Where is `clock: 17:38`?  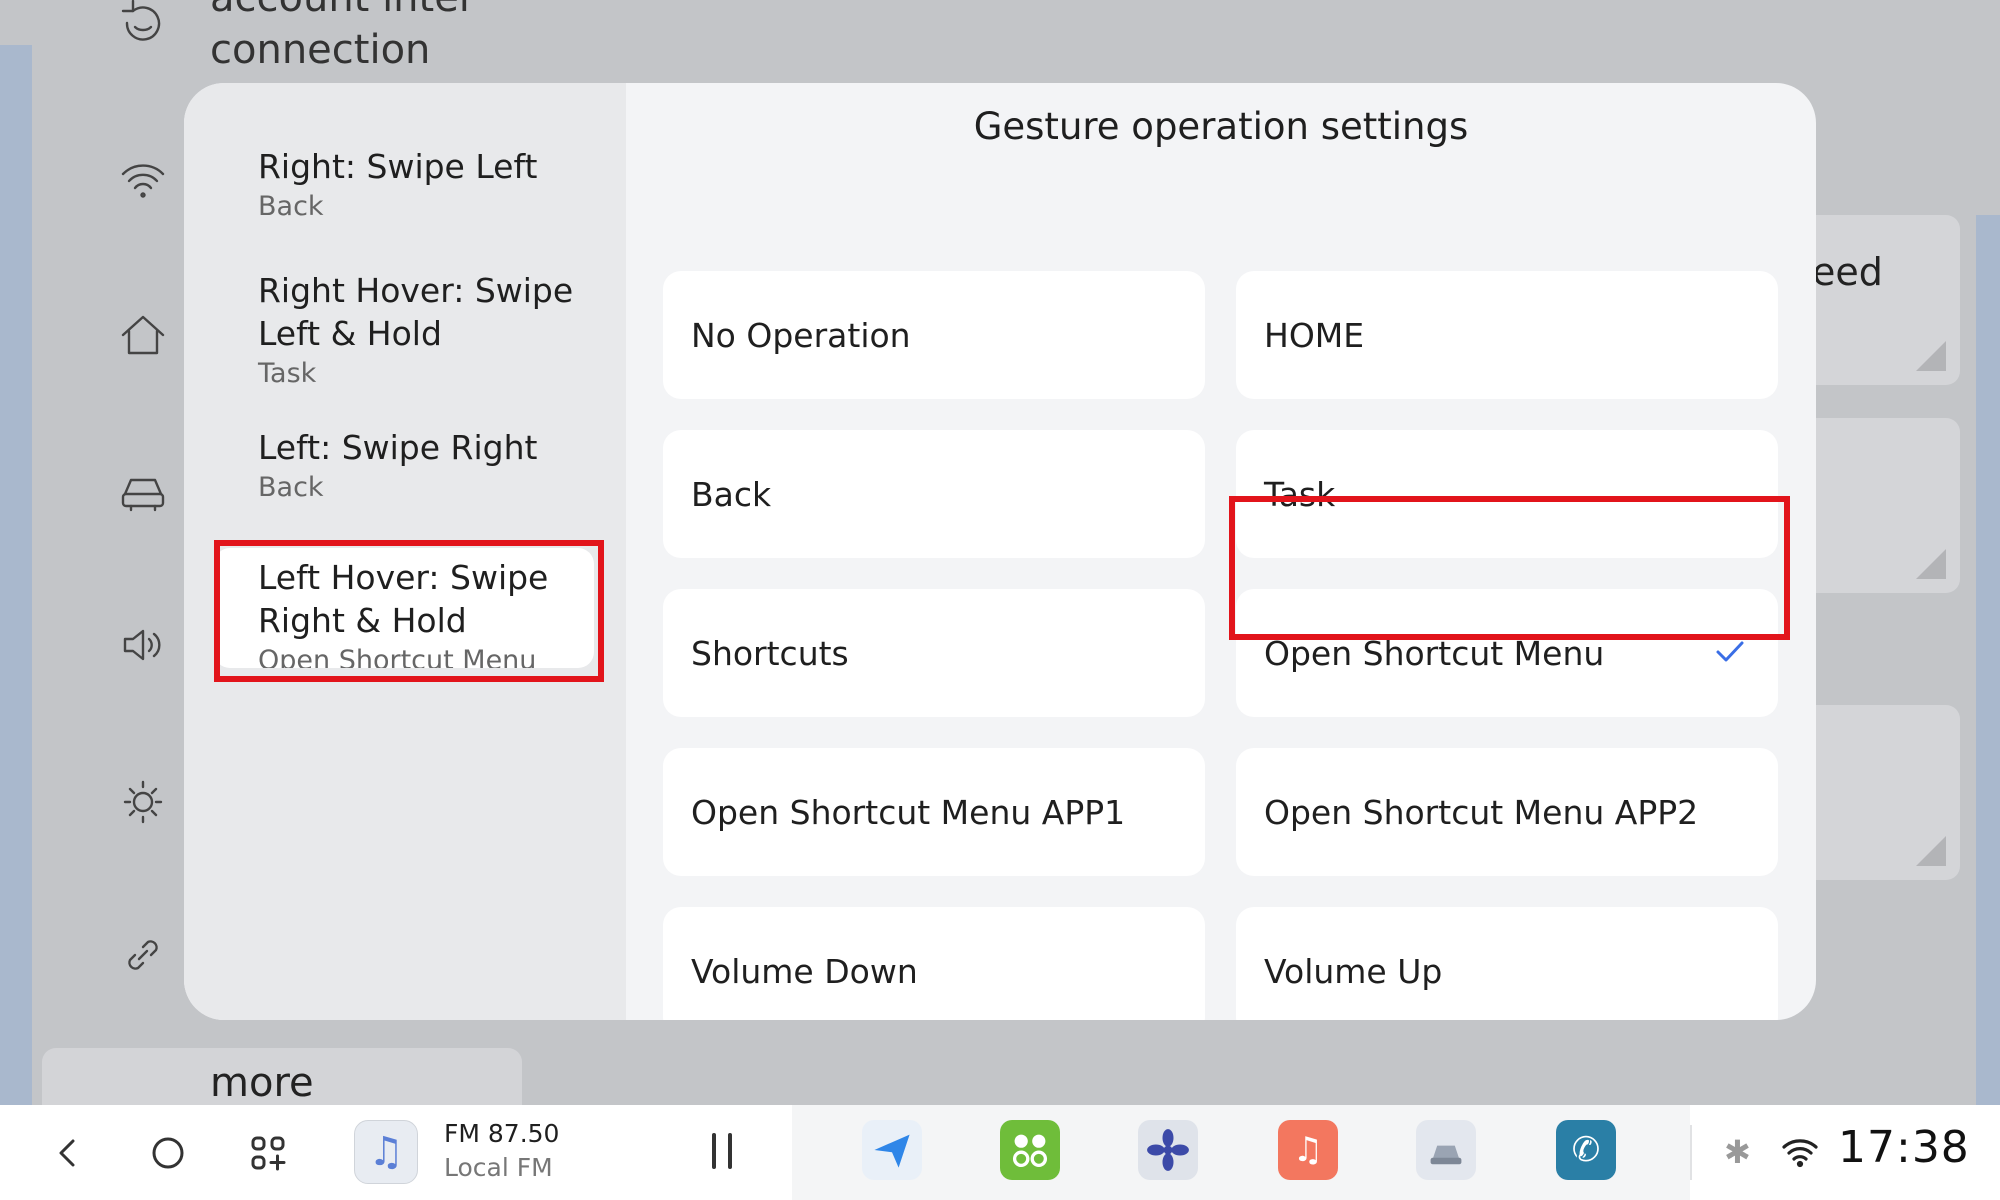
clock: 17:38 is located at coordinates (1904, 1147).